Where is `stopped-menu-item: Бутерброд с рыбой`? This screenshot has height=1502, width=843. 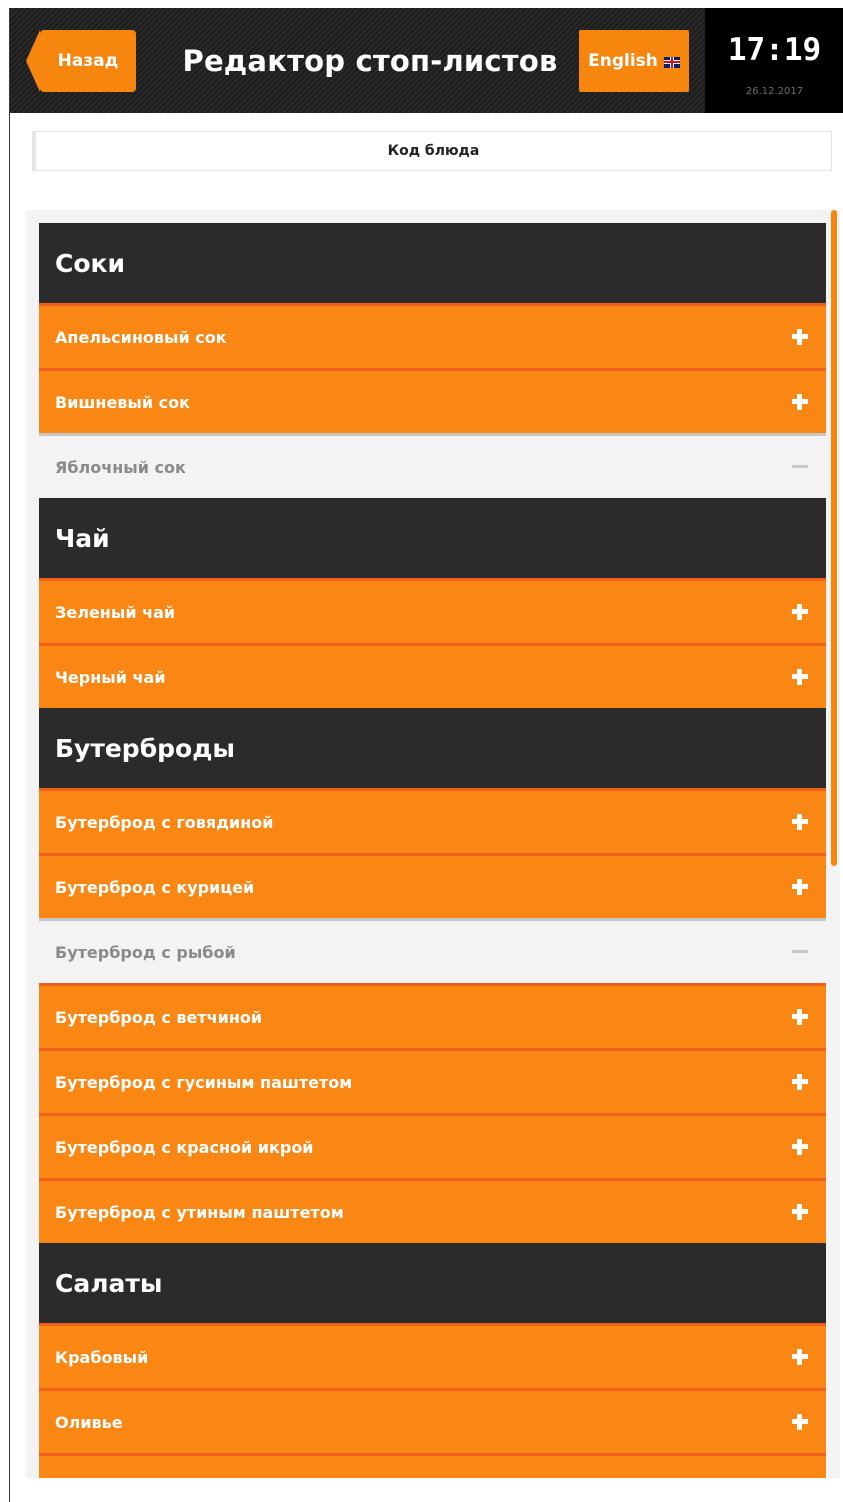 stopped-menu-item: Бутерброд с рыбой is located at coordinates (432, 950).